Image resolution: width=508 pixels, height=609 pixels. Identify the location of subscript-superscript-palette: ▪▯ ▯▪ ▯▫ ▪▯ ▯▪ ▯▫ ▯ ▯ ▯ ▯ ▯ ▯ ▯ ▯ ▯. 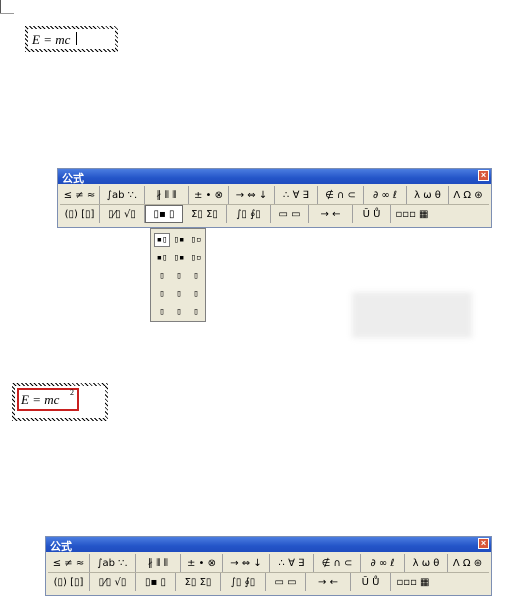
(178, 275).